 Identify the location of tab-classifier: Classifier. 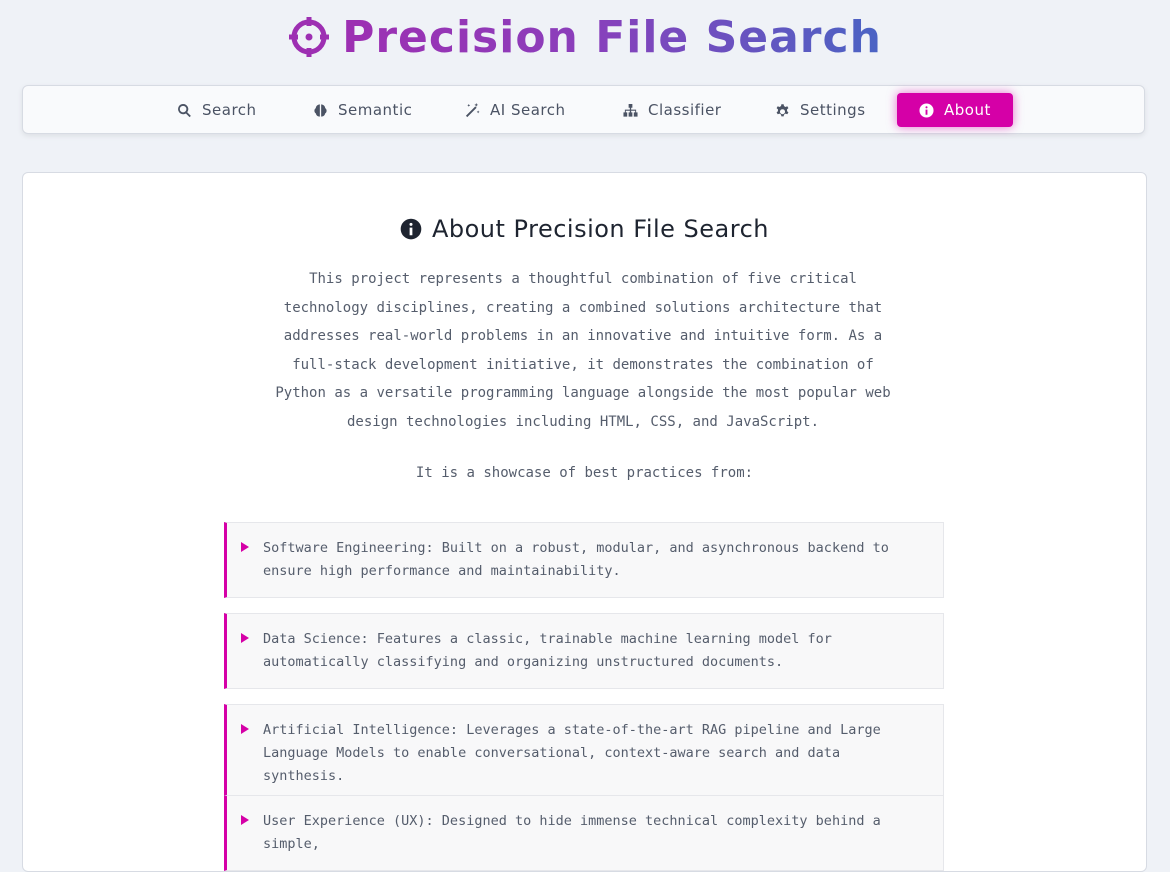
(672, 110).